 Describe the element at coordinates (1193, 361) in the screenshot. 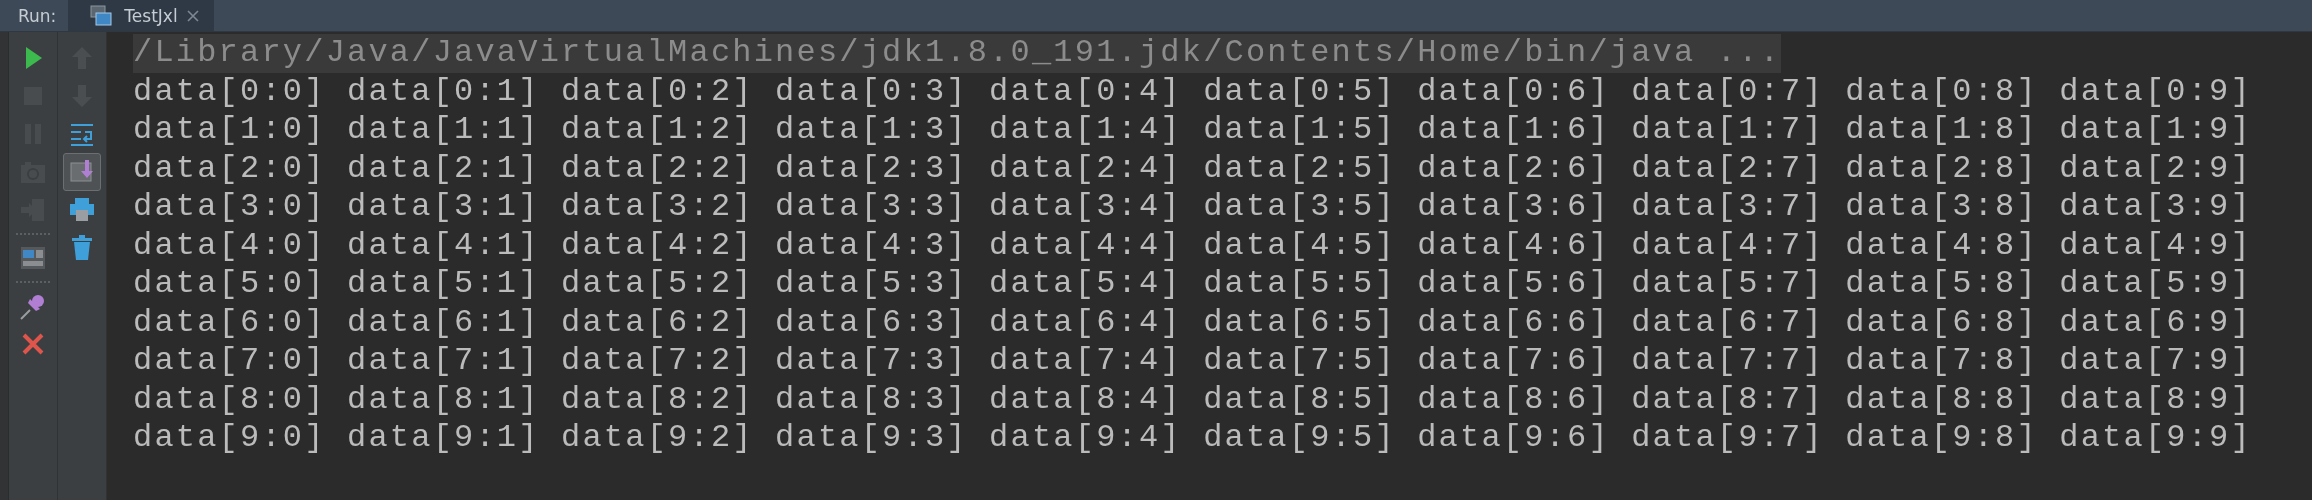

I see `console-output-line: data[7:0] data[7:1] data[7:2] data[7:3] data[7:4] data[7:5] data[7:6] data[7:7] data[7:8] data[7:9]` at that location.